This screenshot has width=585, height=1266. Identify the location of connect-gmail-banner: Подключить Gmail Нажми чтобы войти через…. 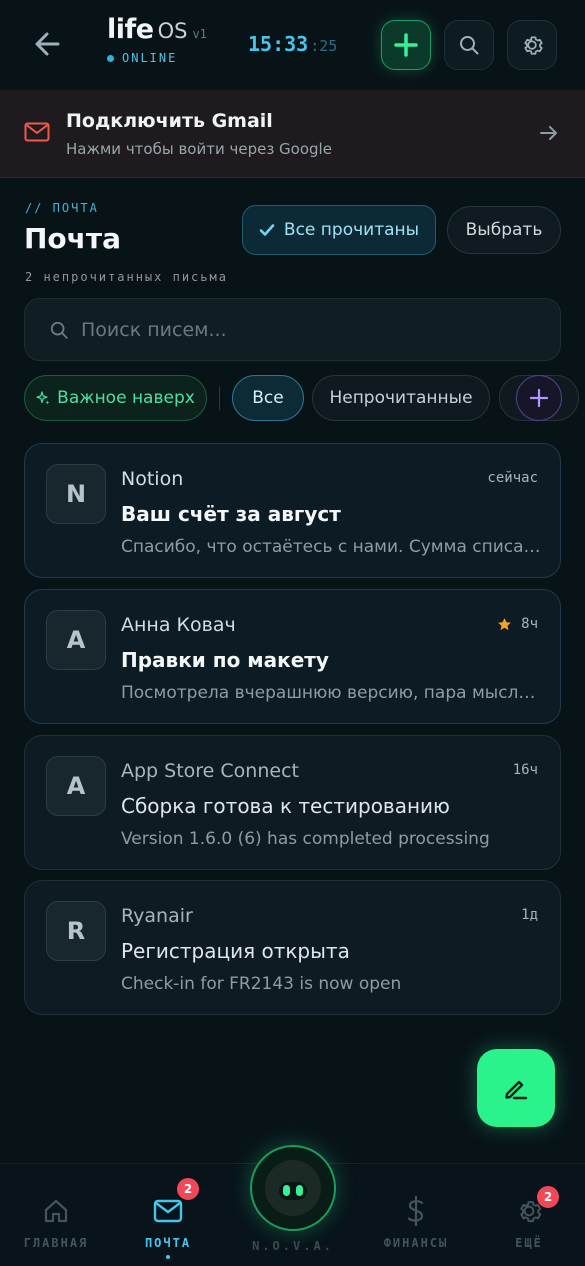
(292, 134).